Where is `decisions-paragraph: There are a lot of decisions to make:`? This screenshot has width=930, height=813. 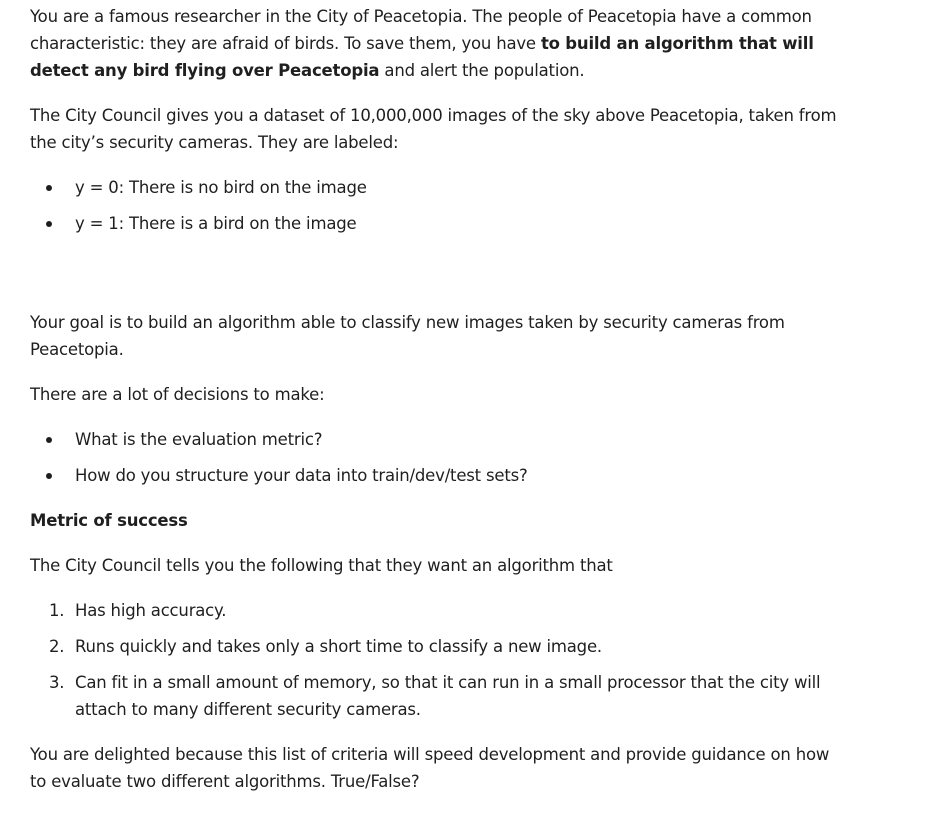 decisions-paragraph: There are a lot of decisions to make: is located at coordinates (177, 394).